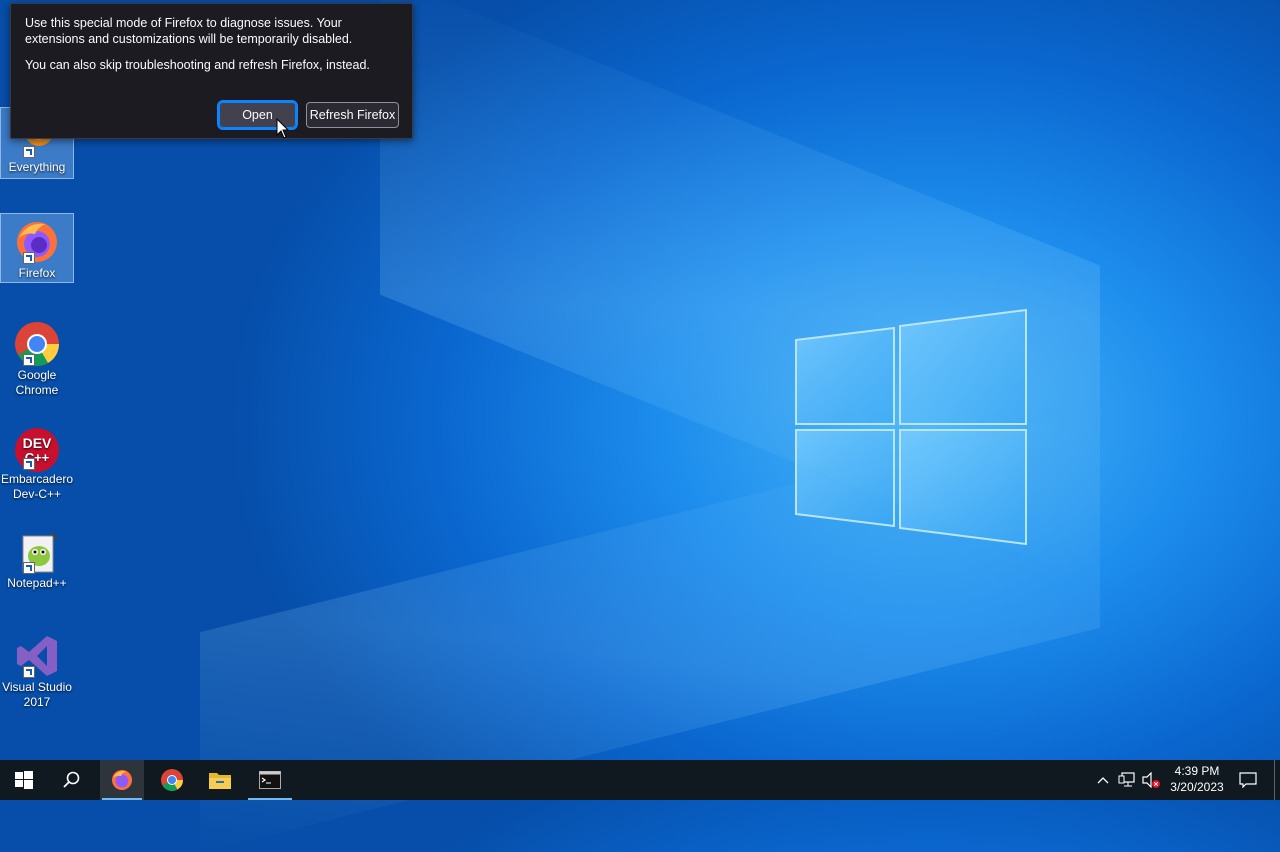 This screenshot has height=852, width=1280. I want to click on volume-muted-icon, so click(1151, 780).